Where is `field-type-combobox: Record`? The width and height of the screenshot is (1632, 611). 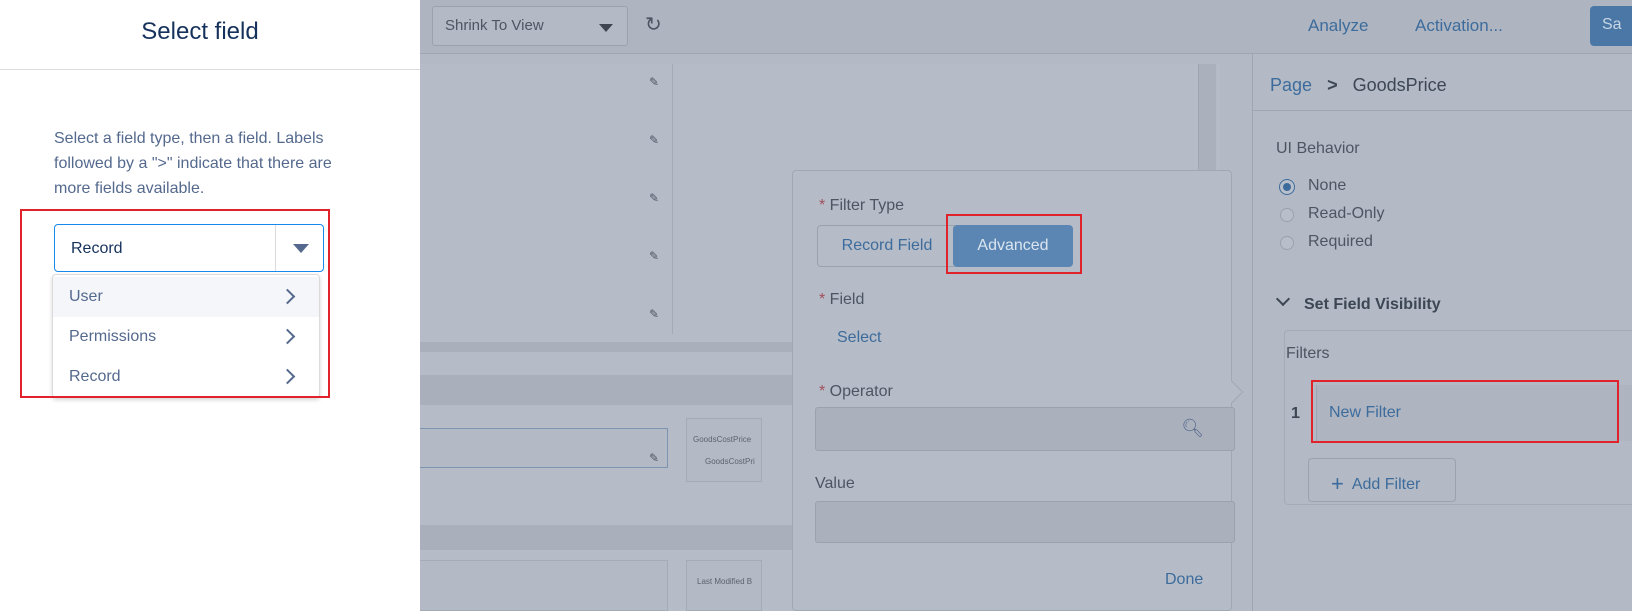 field-type-combobox: Record is located at coordinates (189, 248).